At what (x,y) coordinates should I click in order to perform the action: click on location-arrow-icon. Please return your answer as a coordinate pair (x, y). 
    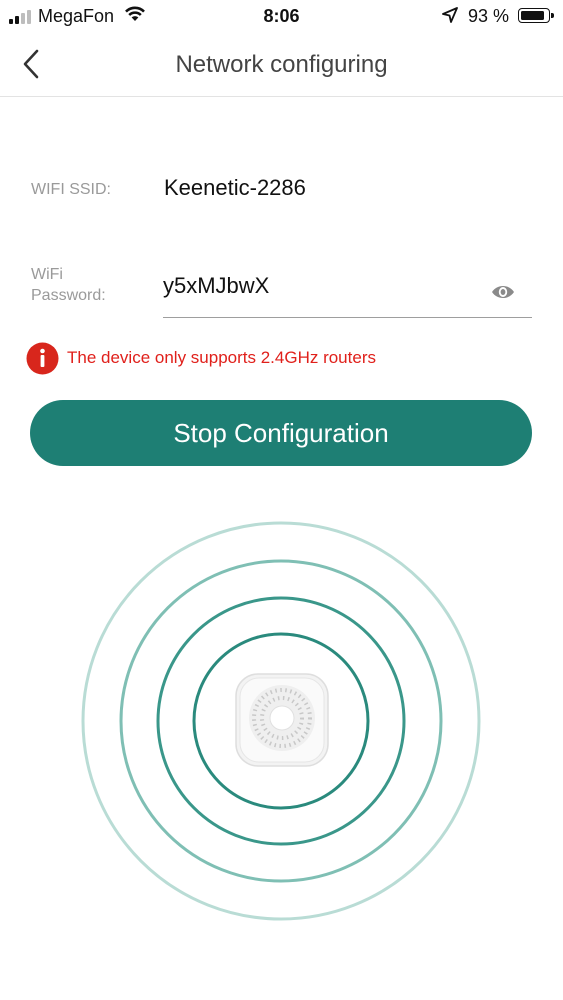
    Looking at the image, I should click on (450, 15).